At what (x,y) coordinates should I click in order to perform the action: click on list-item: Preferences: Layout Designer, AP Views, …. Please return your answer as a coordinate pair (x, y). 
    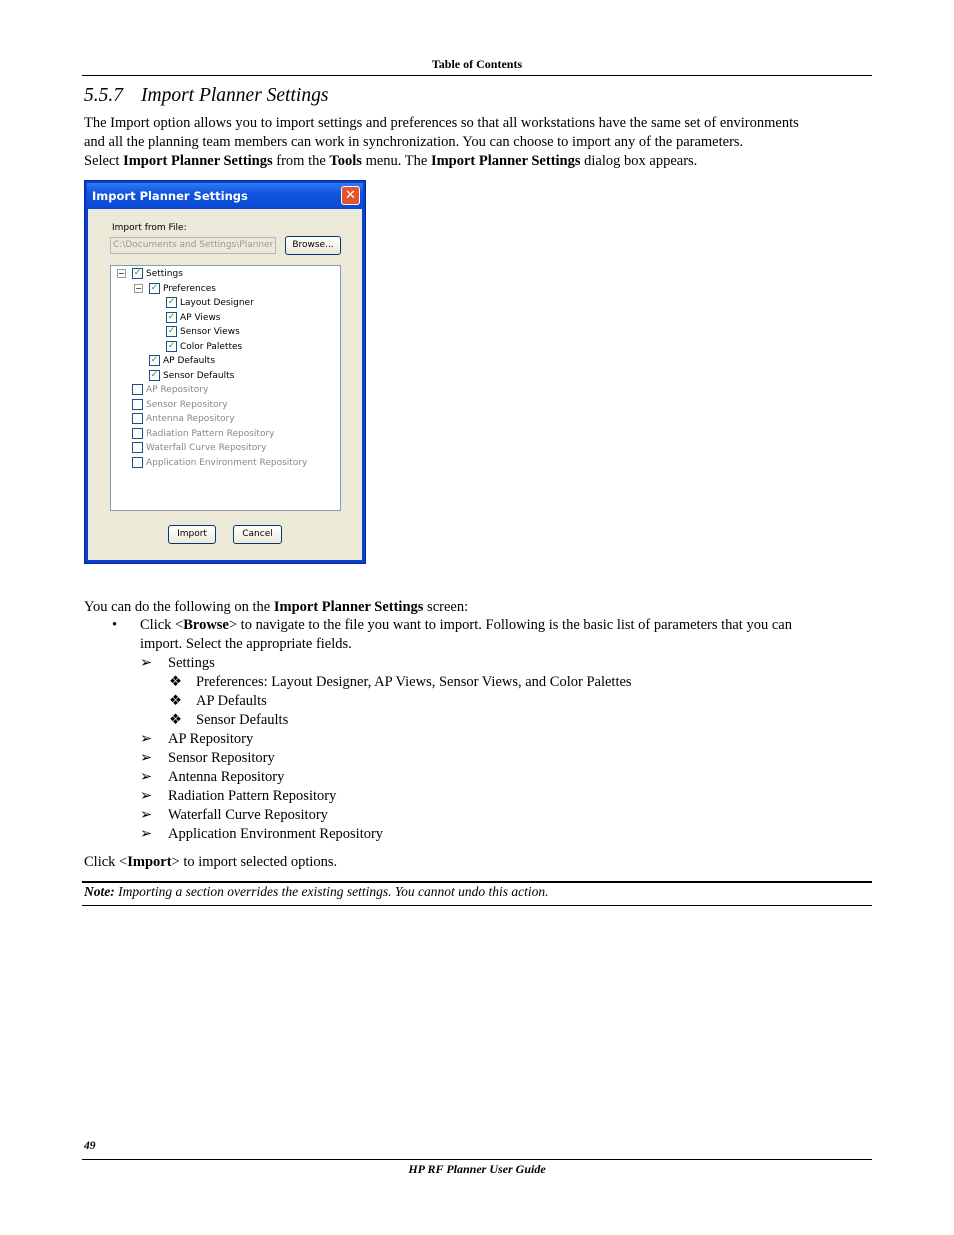
    Looking at the image, I should click on (414, 682).